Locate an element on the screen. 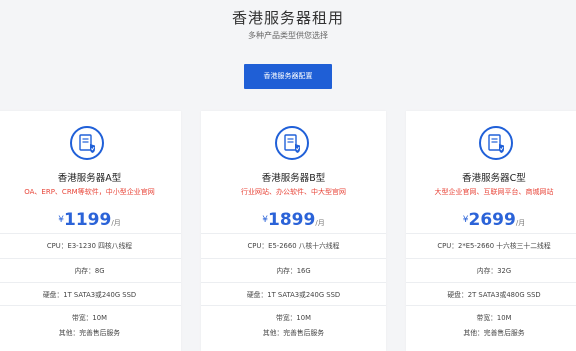 This screenshot has width=576, height=351. spec-memory: 内存：16G is located at coordinates (293, 270).